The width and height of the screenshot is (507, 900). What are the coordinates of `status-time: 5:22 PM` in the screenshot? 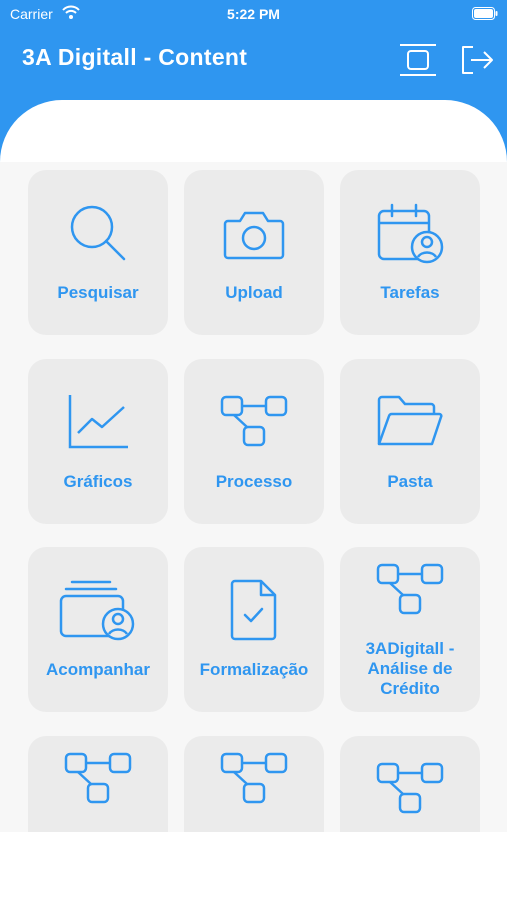 It's located at (253, 14).